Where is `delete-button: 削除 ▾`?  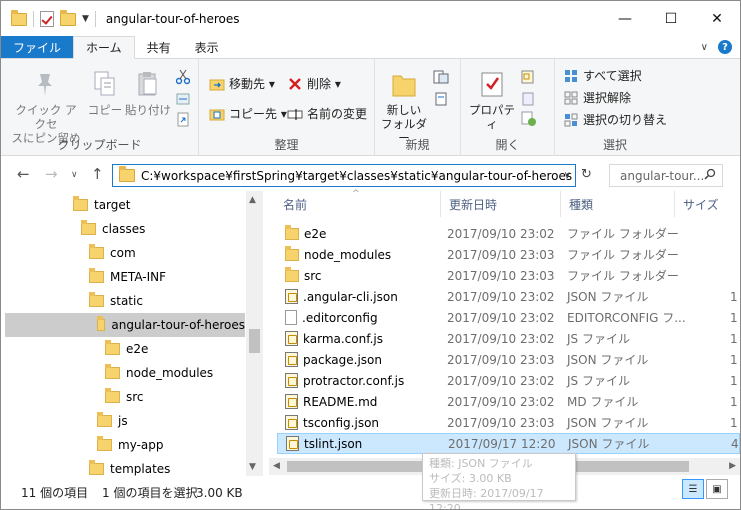 delete-button: 削除 ▾ is located at coordinates (314, 83).